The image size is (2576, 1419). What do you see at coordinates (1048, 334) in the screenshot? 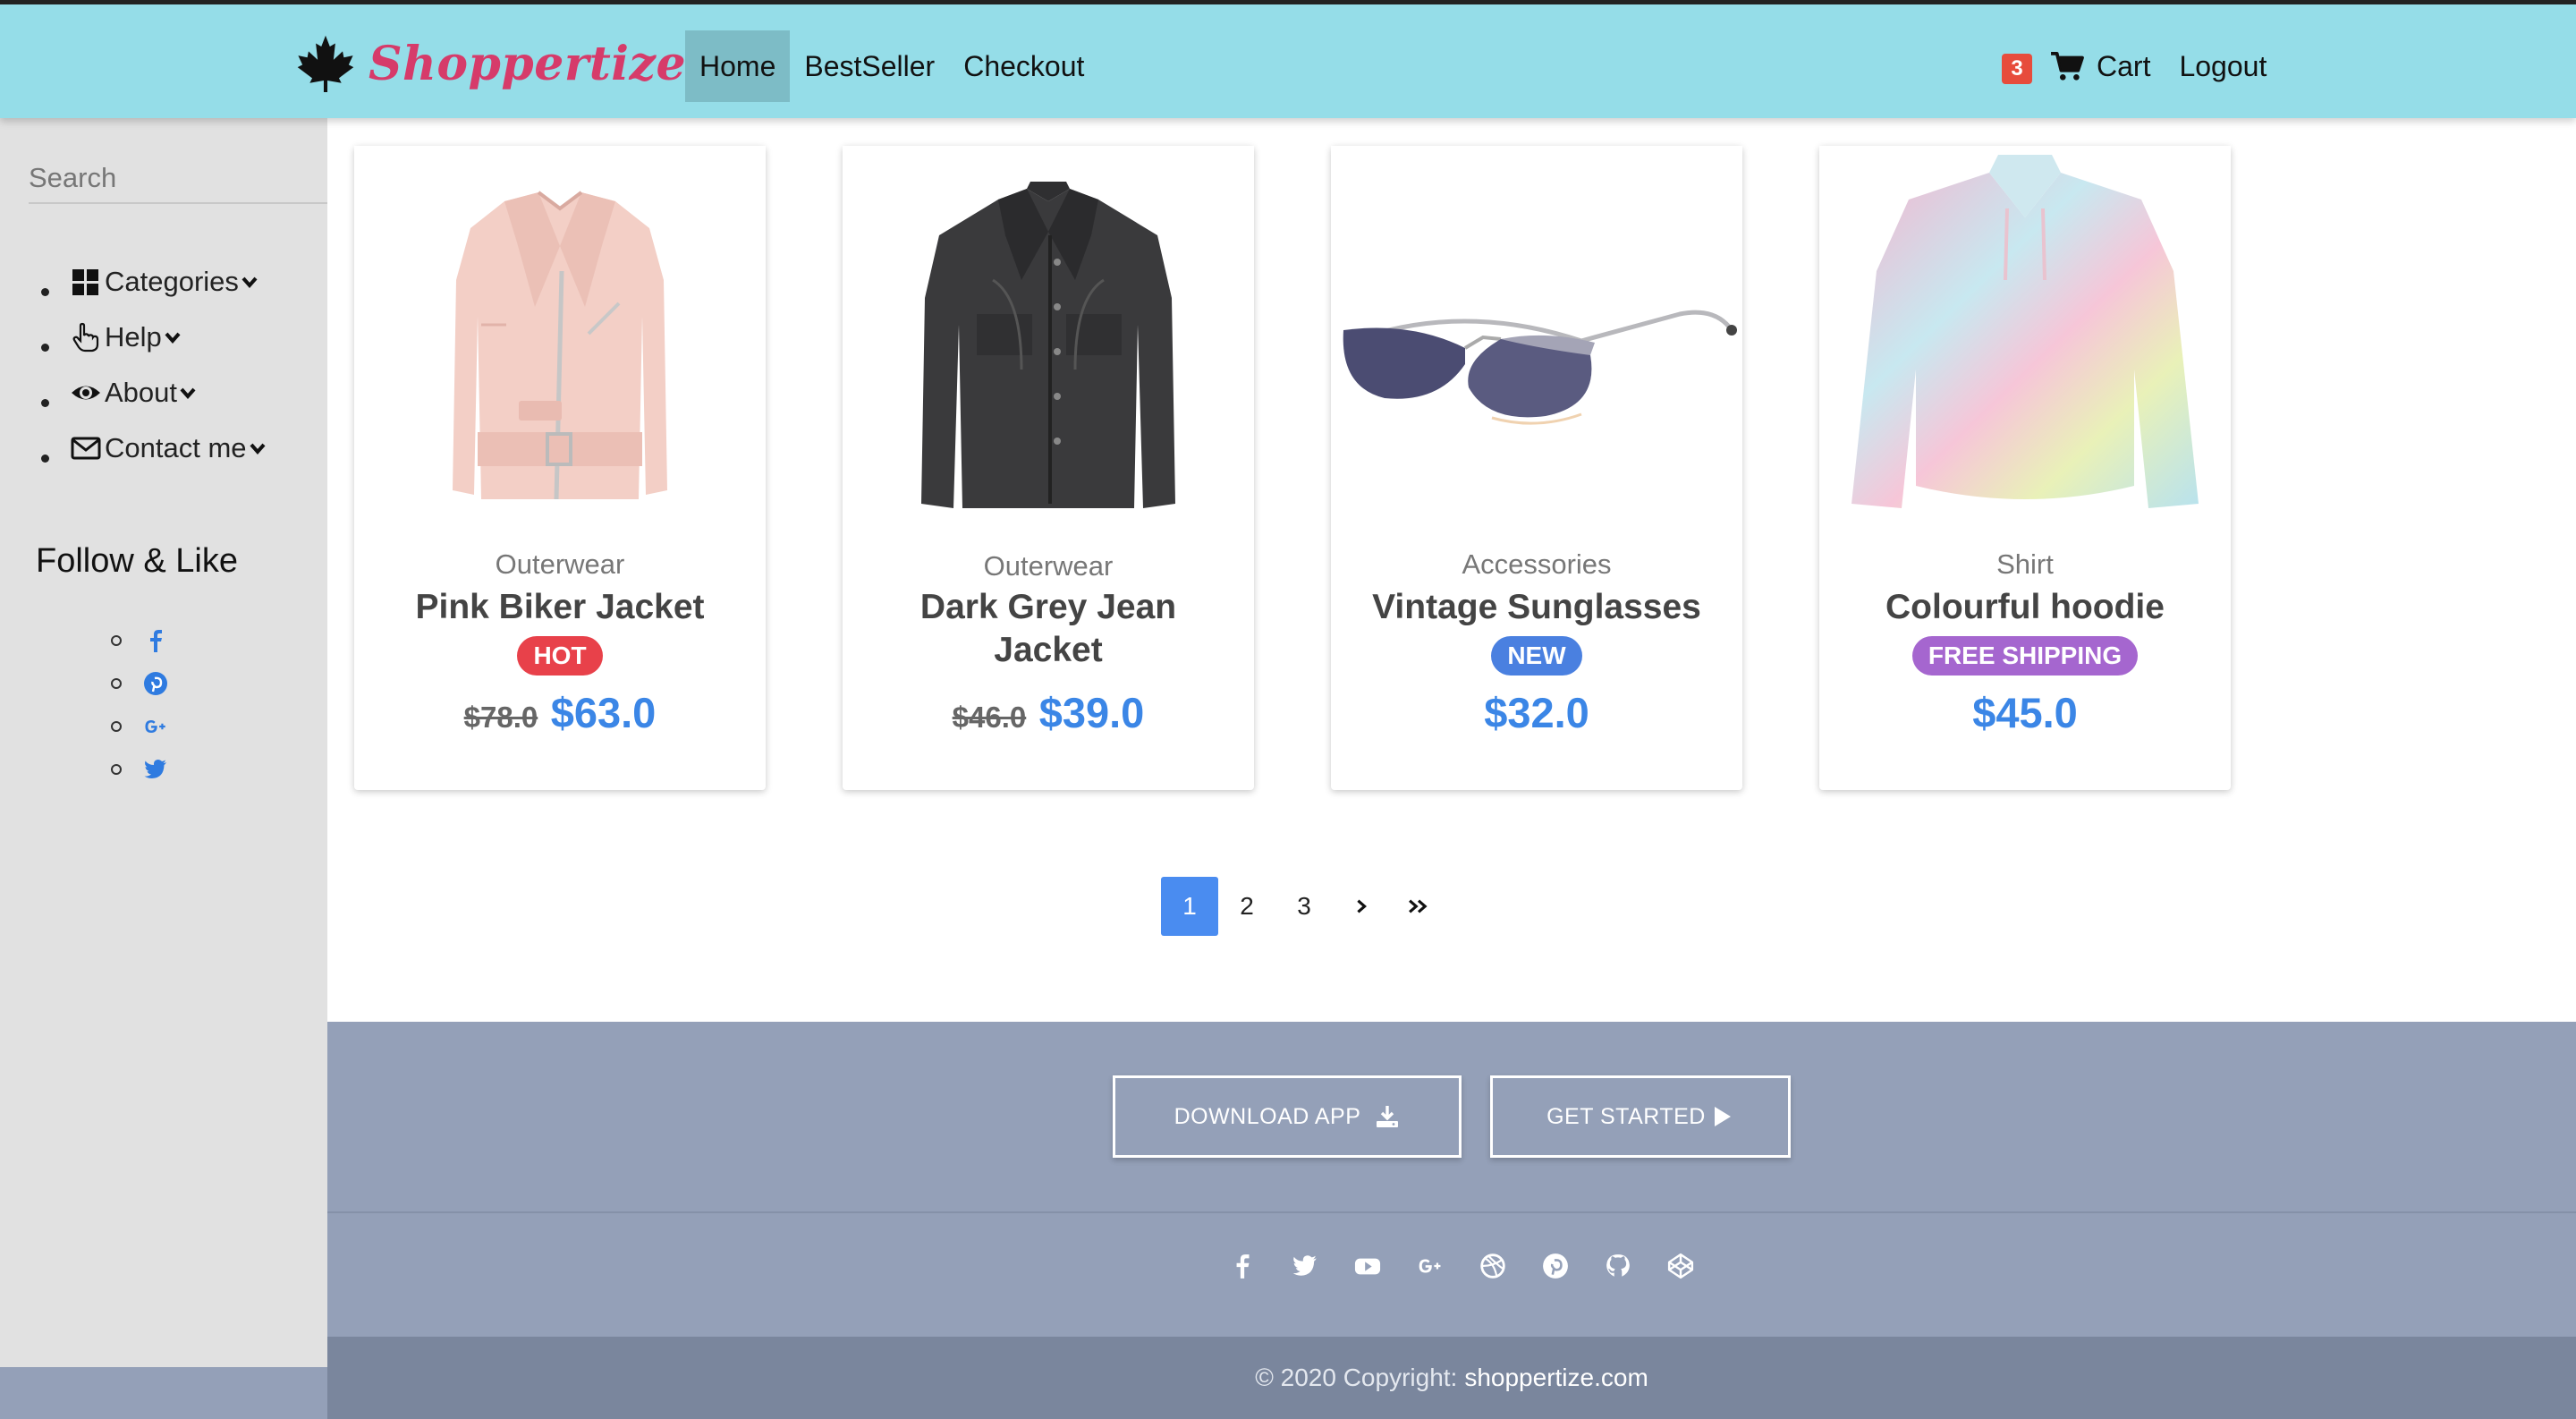
I see `product-image-dark-grey-jean-jacket` at bounding box center [1048, 334].